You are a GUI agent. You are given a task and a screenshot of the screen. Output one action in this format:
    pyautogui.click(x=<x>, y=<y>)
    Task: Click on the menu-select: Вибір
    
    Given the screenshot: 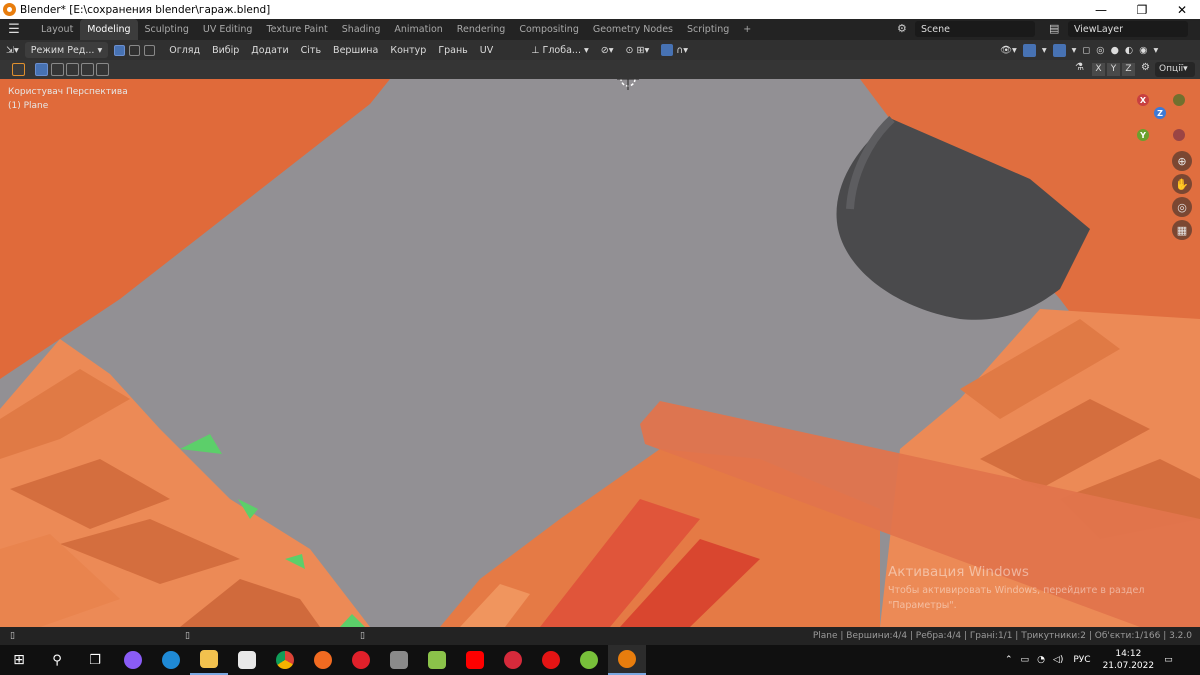 What is the action you would take?
    pyautogui.click(x=225, y=50)
    